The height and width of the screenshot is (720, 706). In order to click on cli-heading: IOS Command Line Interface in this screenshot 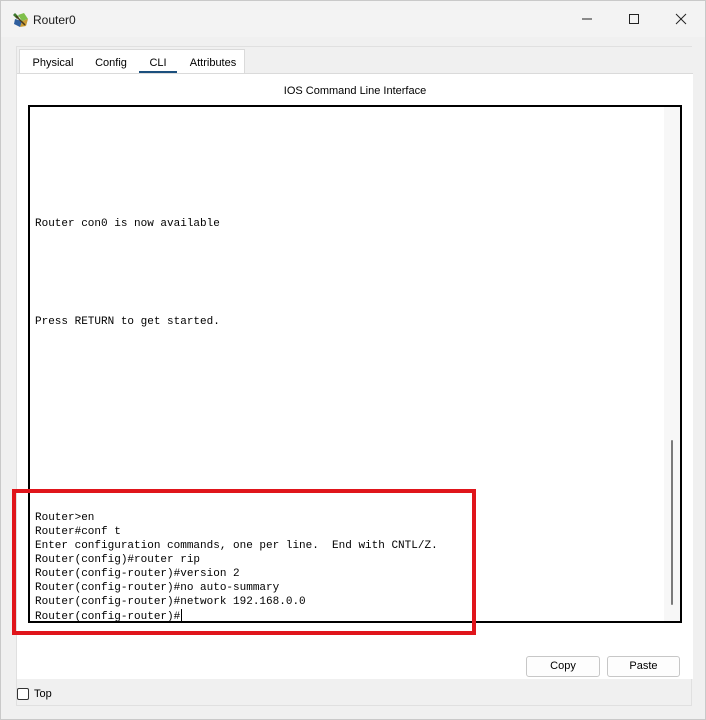, I will do `click(355, 91)`.